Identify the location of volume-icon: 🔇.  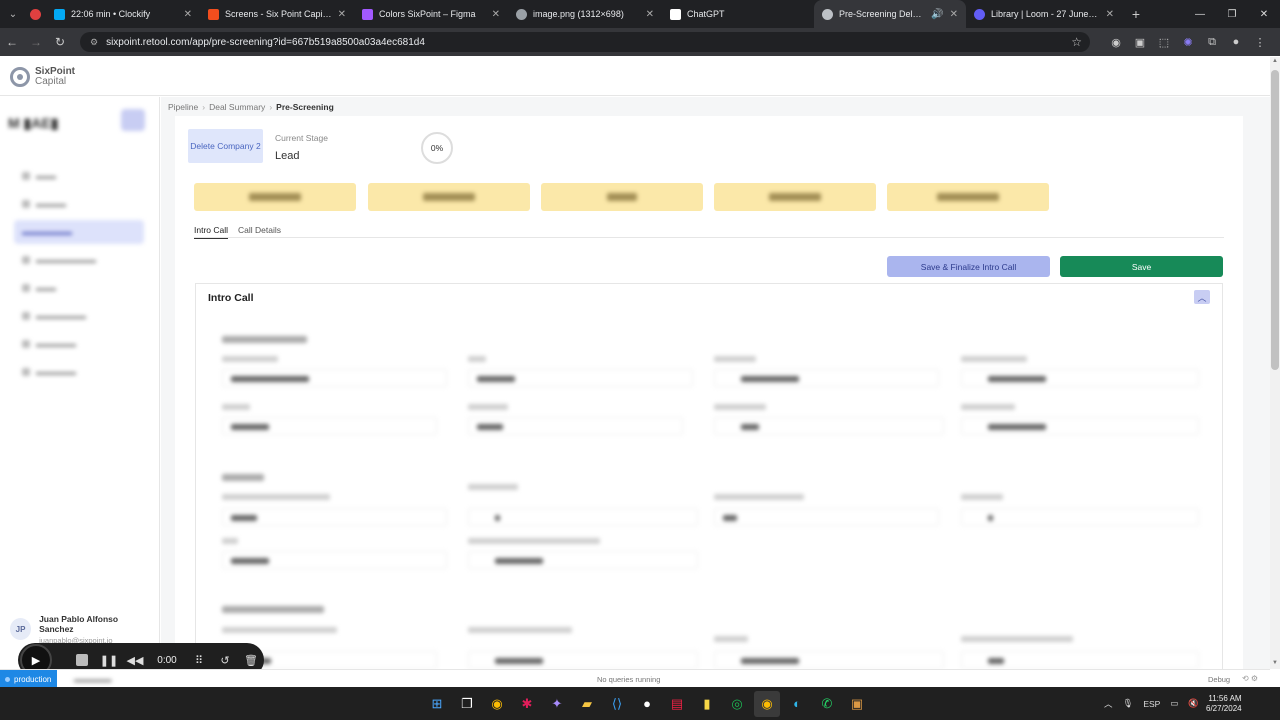
(1193, 703).